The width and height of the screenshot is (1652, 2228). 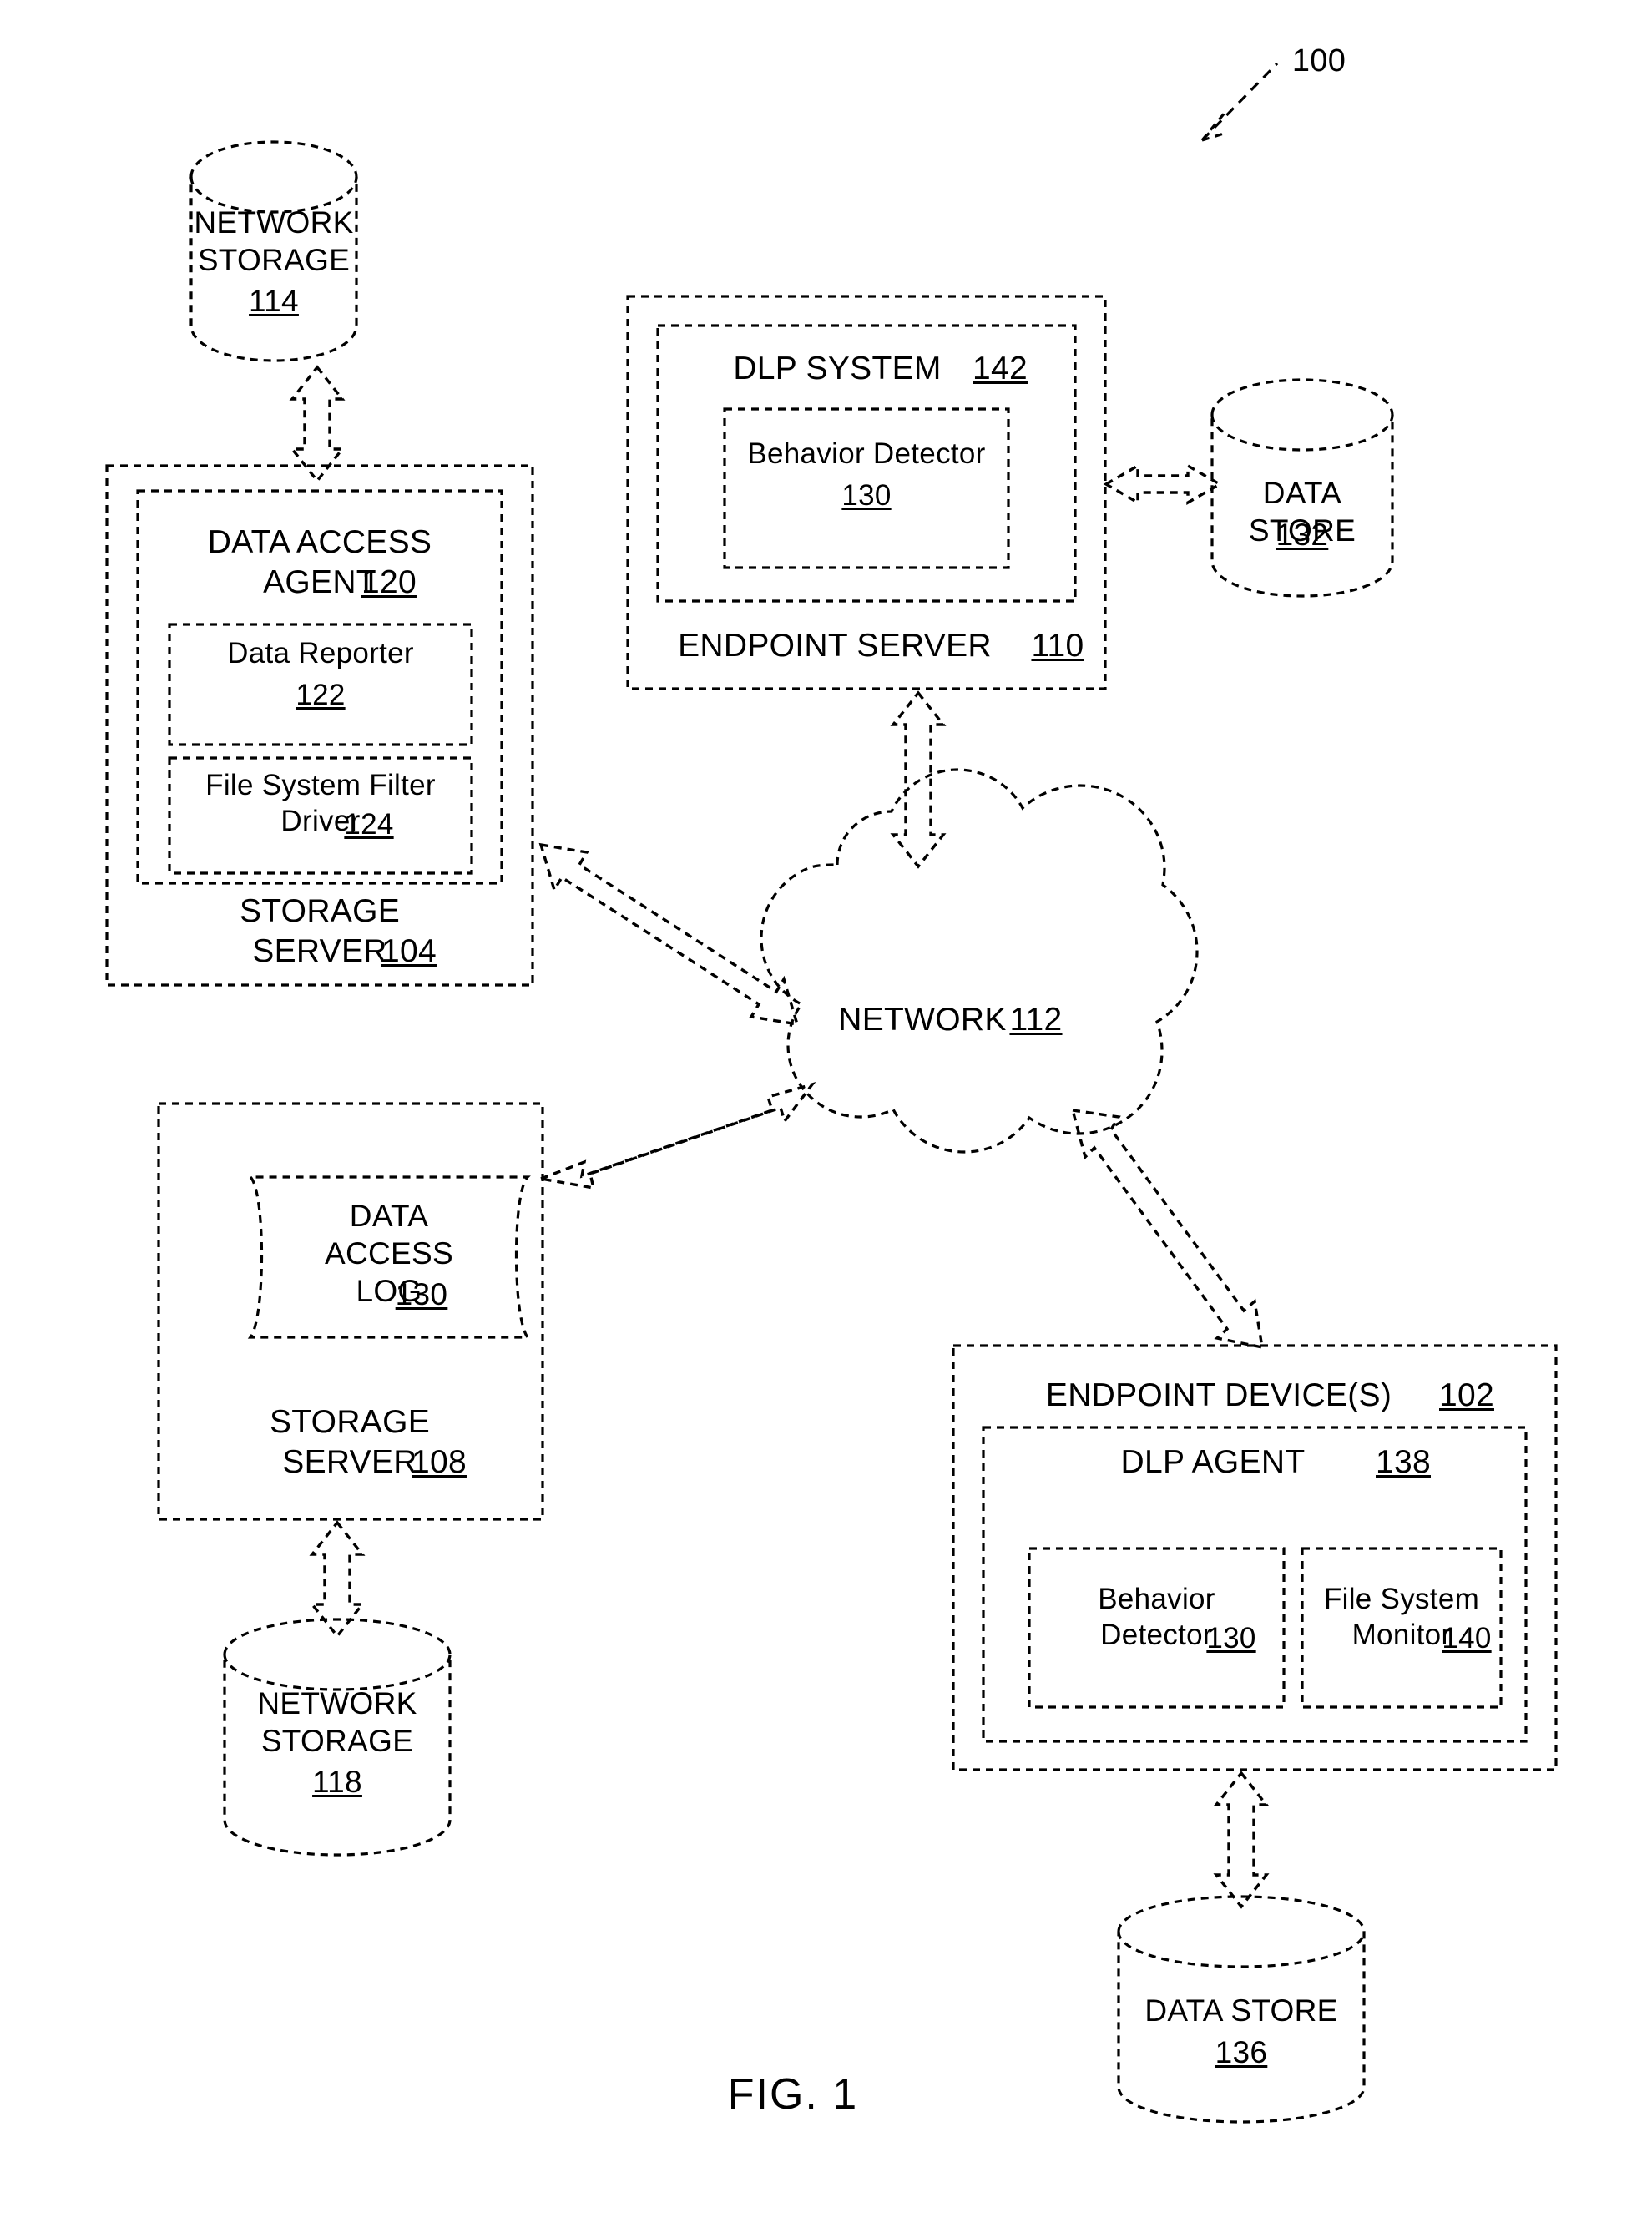 What do you see at coordinates (1241, 2011) in the screenshot?
I see `data-store-136-label: DATA STORE` at bounding box center [1241, 2011].